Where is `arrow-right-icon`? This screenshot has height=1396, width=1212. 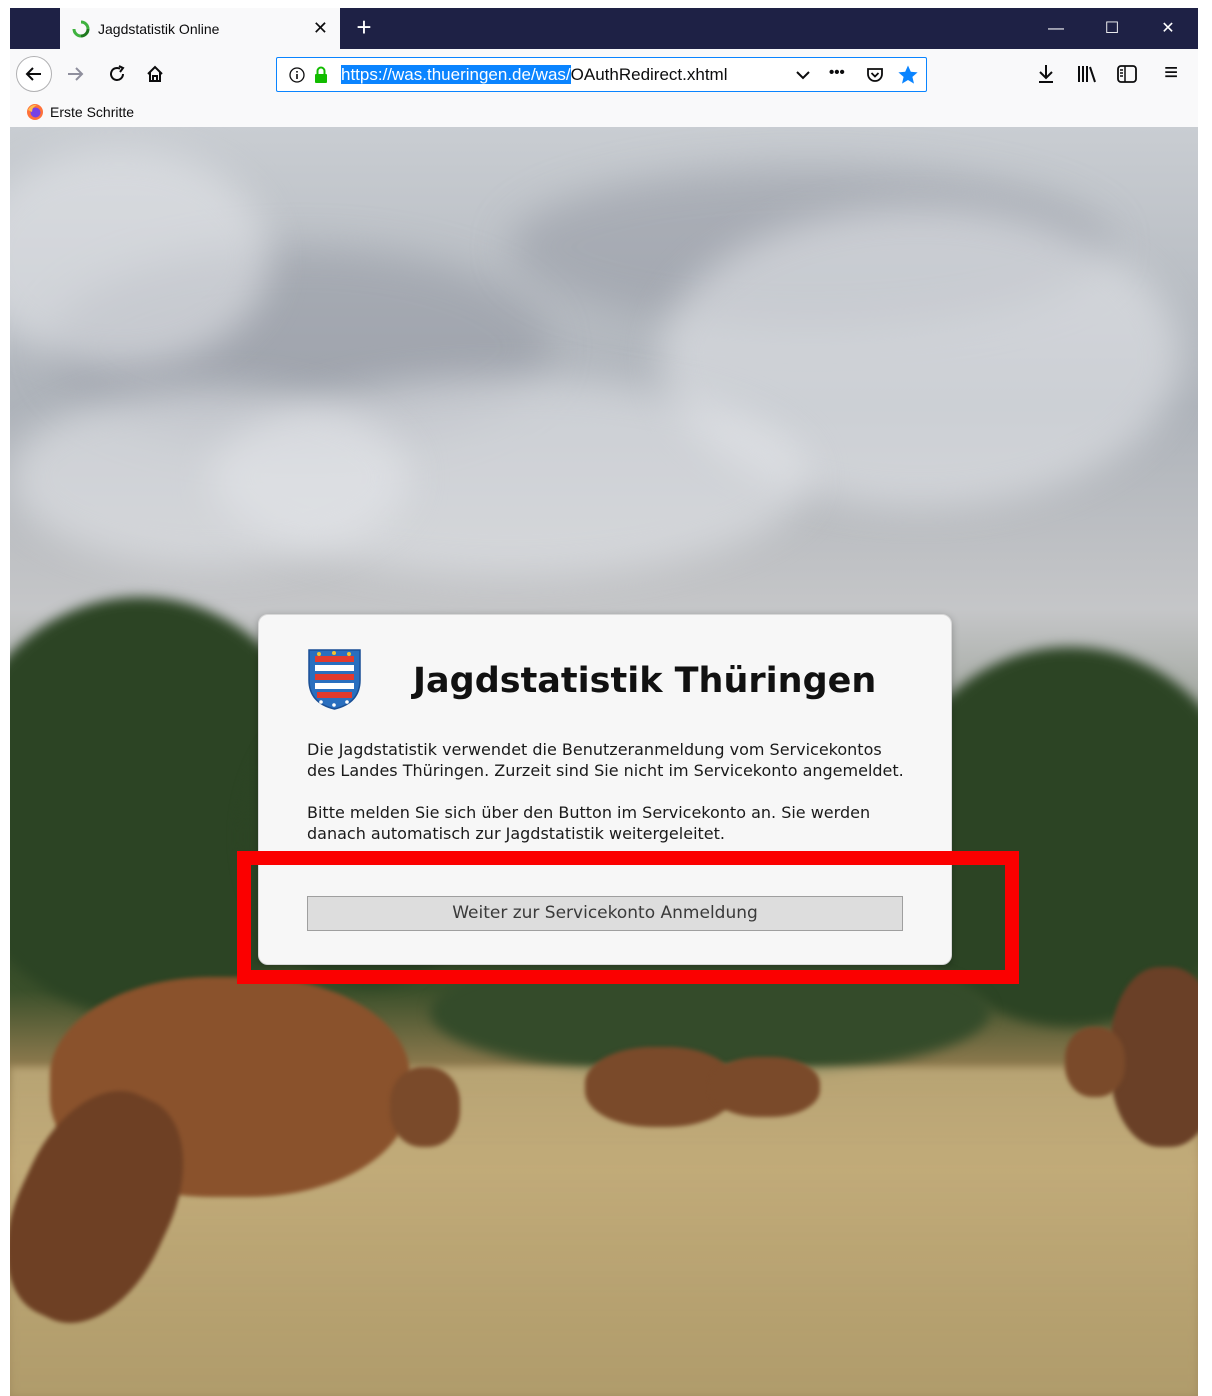
arrow-right-icon is located at coordinates (76, 74).